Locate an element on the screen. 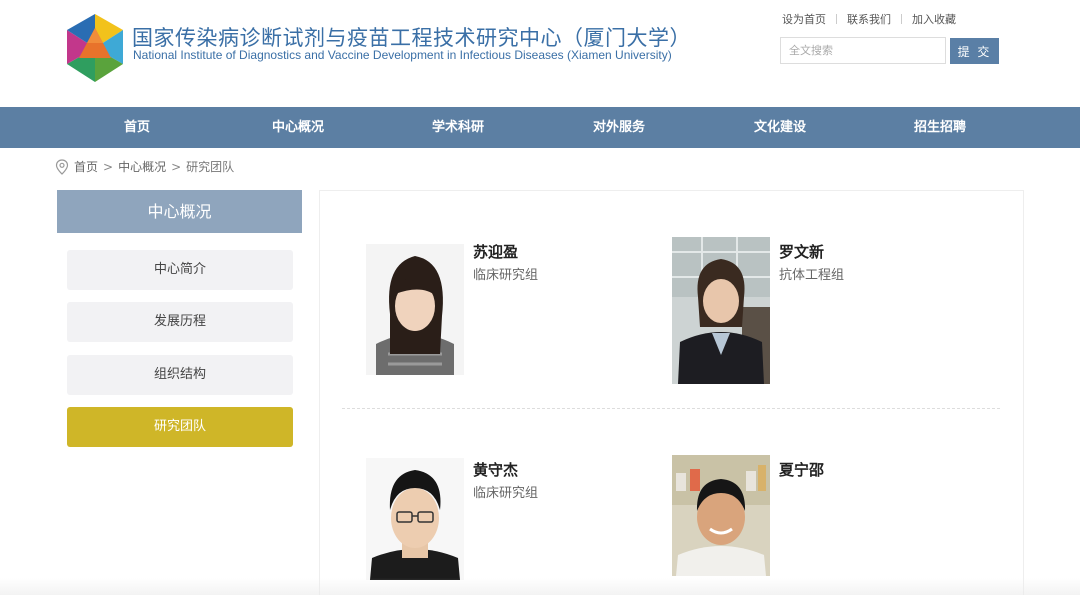  location-pin-icon is located at coordinates (62, 166).